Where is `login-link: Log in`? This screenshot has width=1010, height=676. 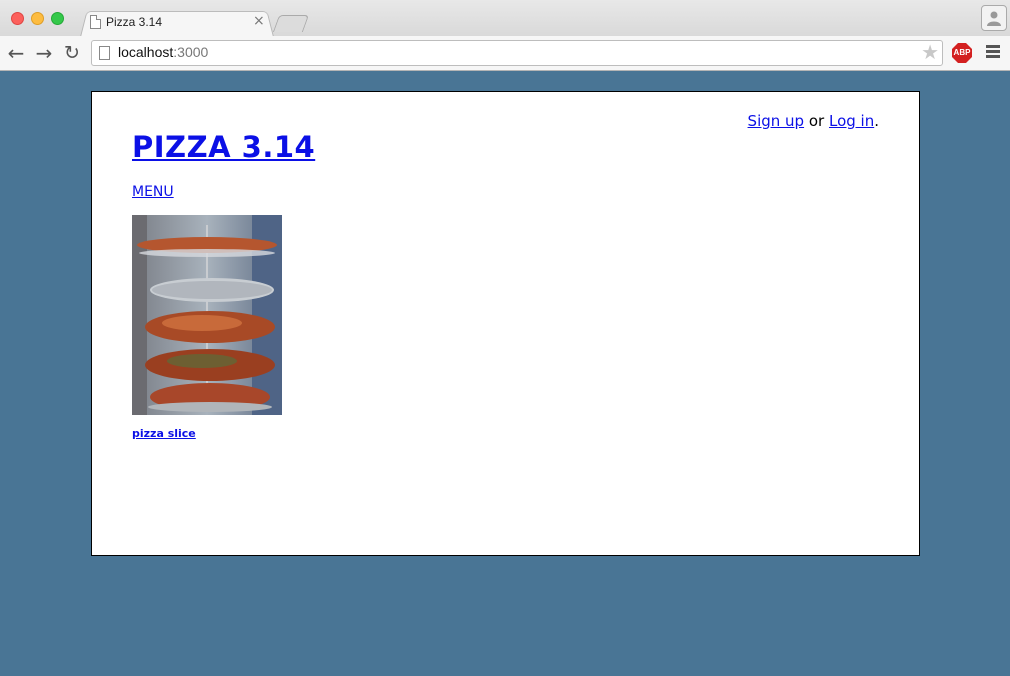 login-link: Log in is located at coordinates (851, 121).